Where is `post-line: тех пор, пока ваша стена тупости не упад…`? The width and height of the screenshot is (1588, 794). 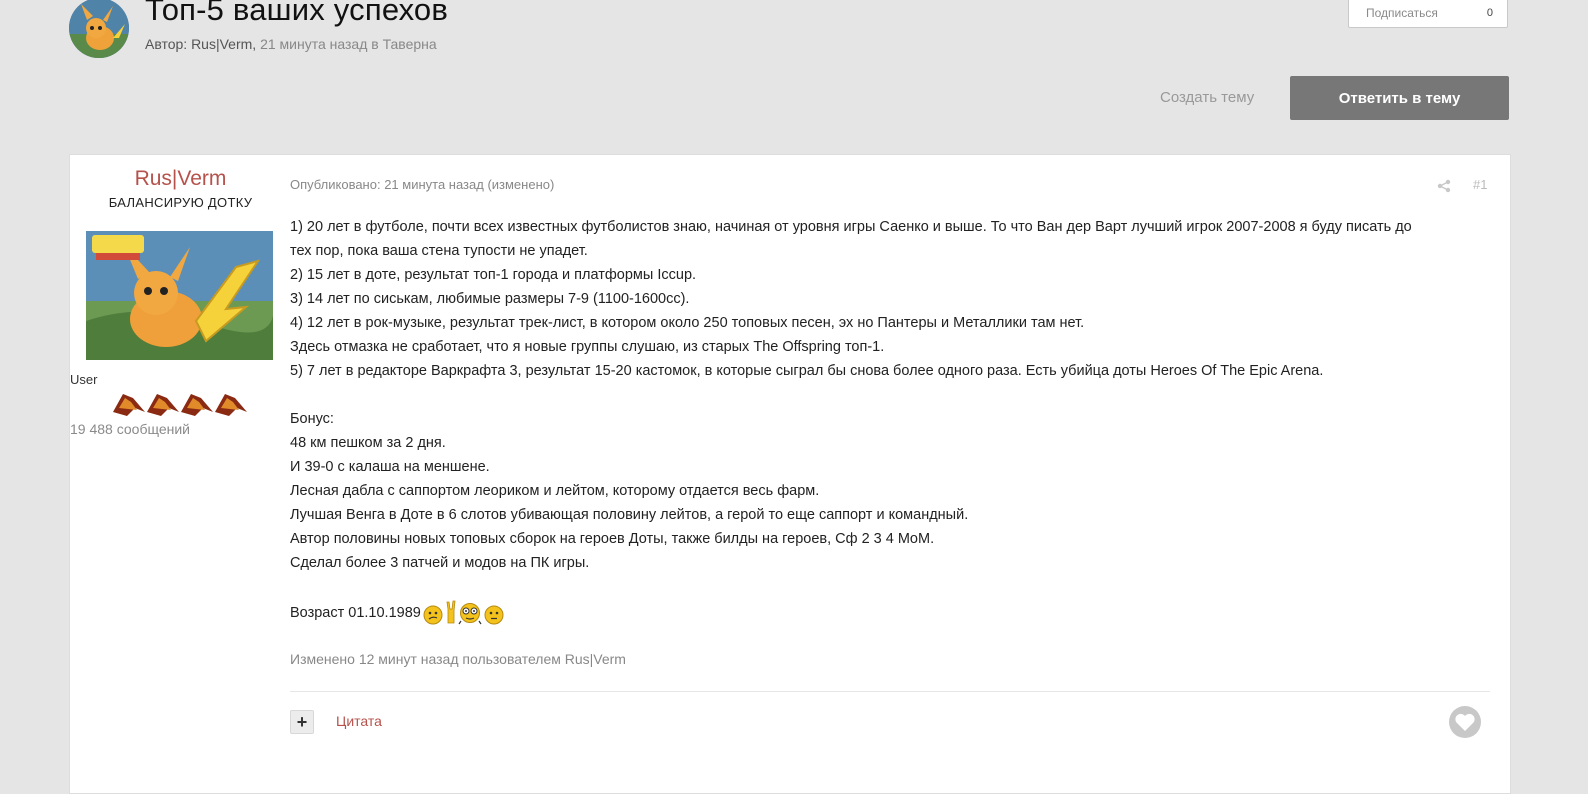
post-line: тех пор, пока ваша стена тупости не упад… is located at coordinates (439, 251).